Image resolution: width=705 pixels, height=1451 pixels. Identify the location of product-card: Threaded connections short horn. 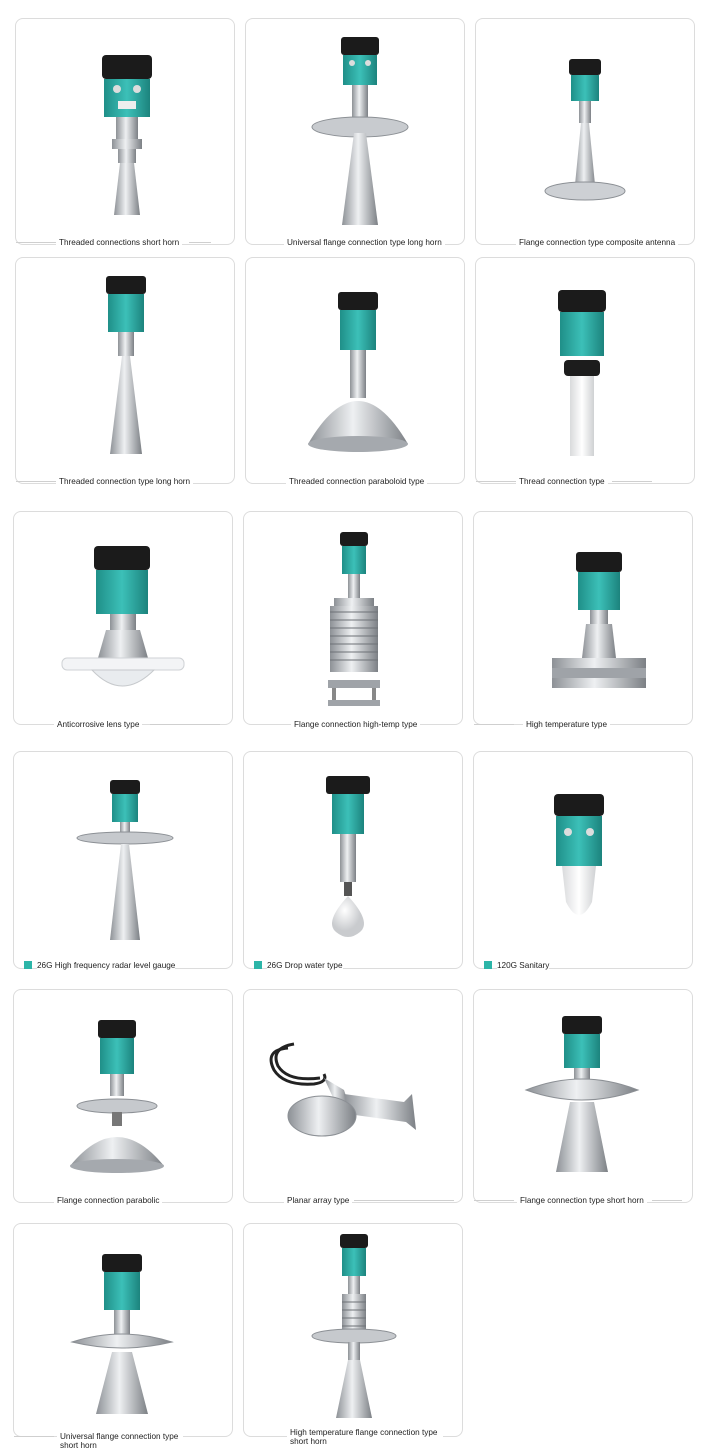
(125, 132).